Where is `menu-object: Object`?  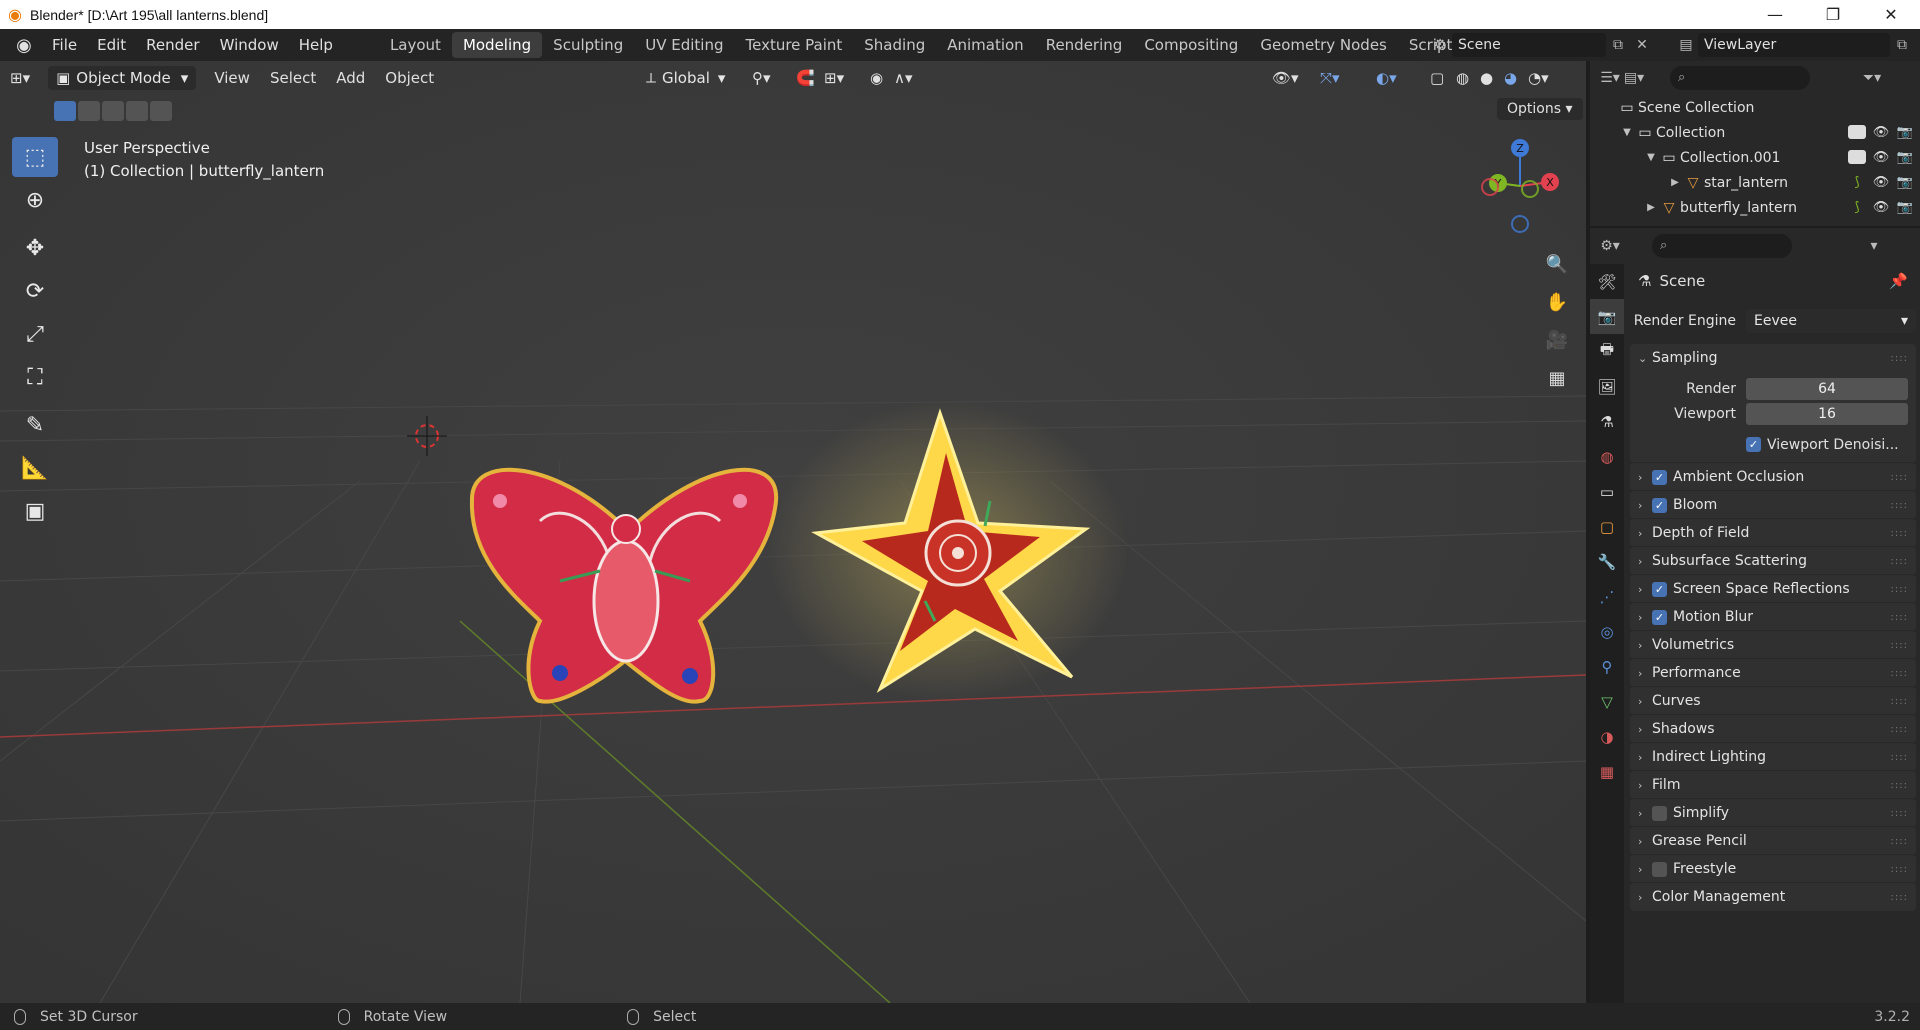 menu-object: Object is located at coordinates (409, 78).